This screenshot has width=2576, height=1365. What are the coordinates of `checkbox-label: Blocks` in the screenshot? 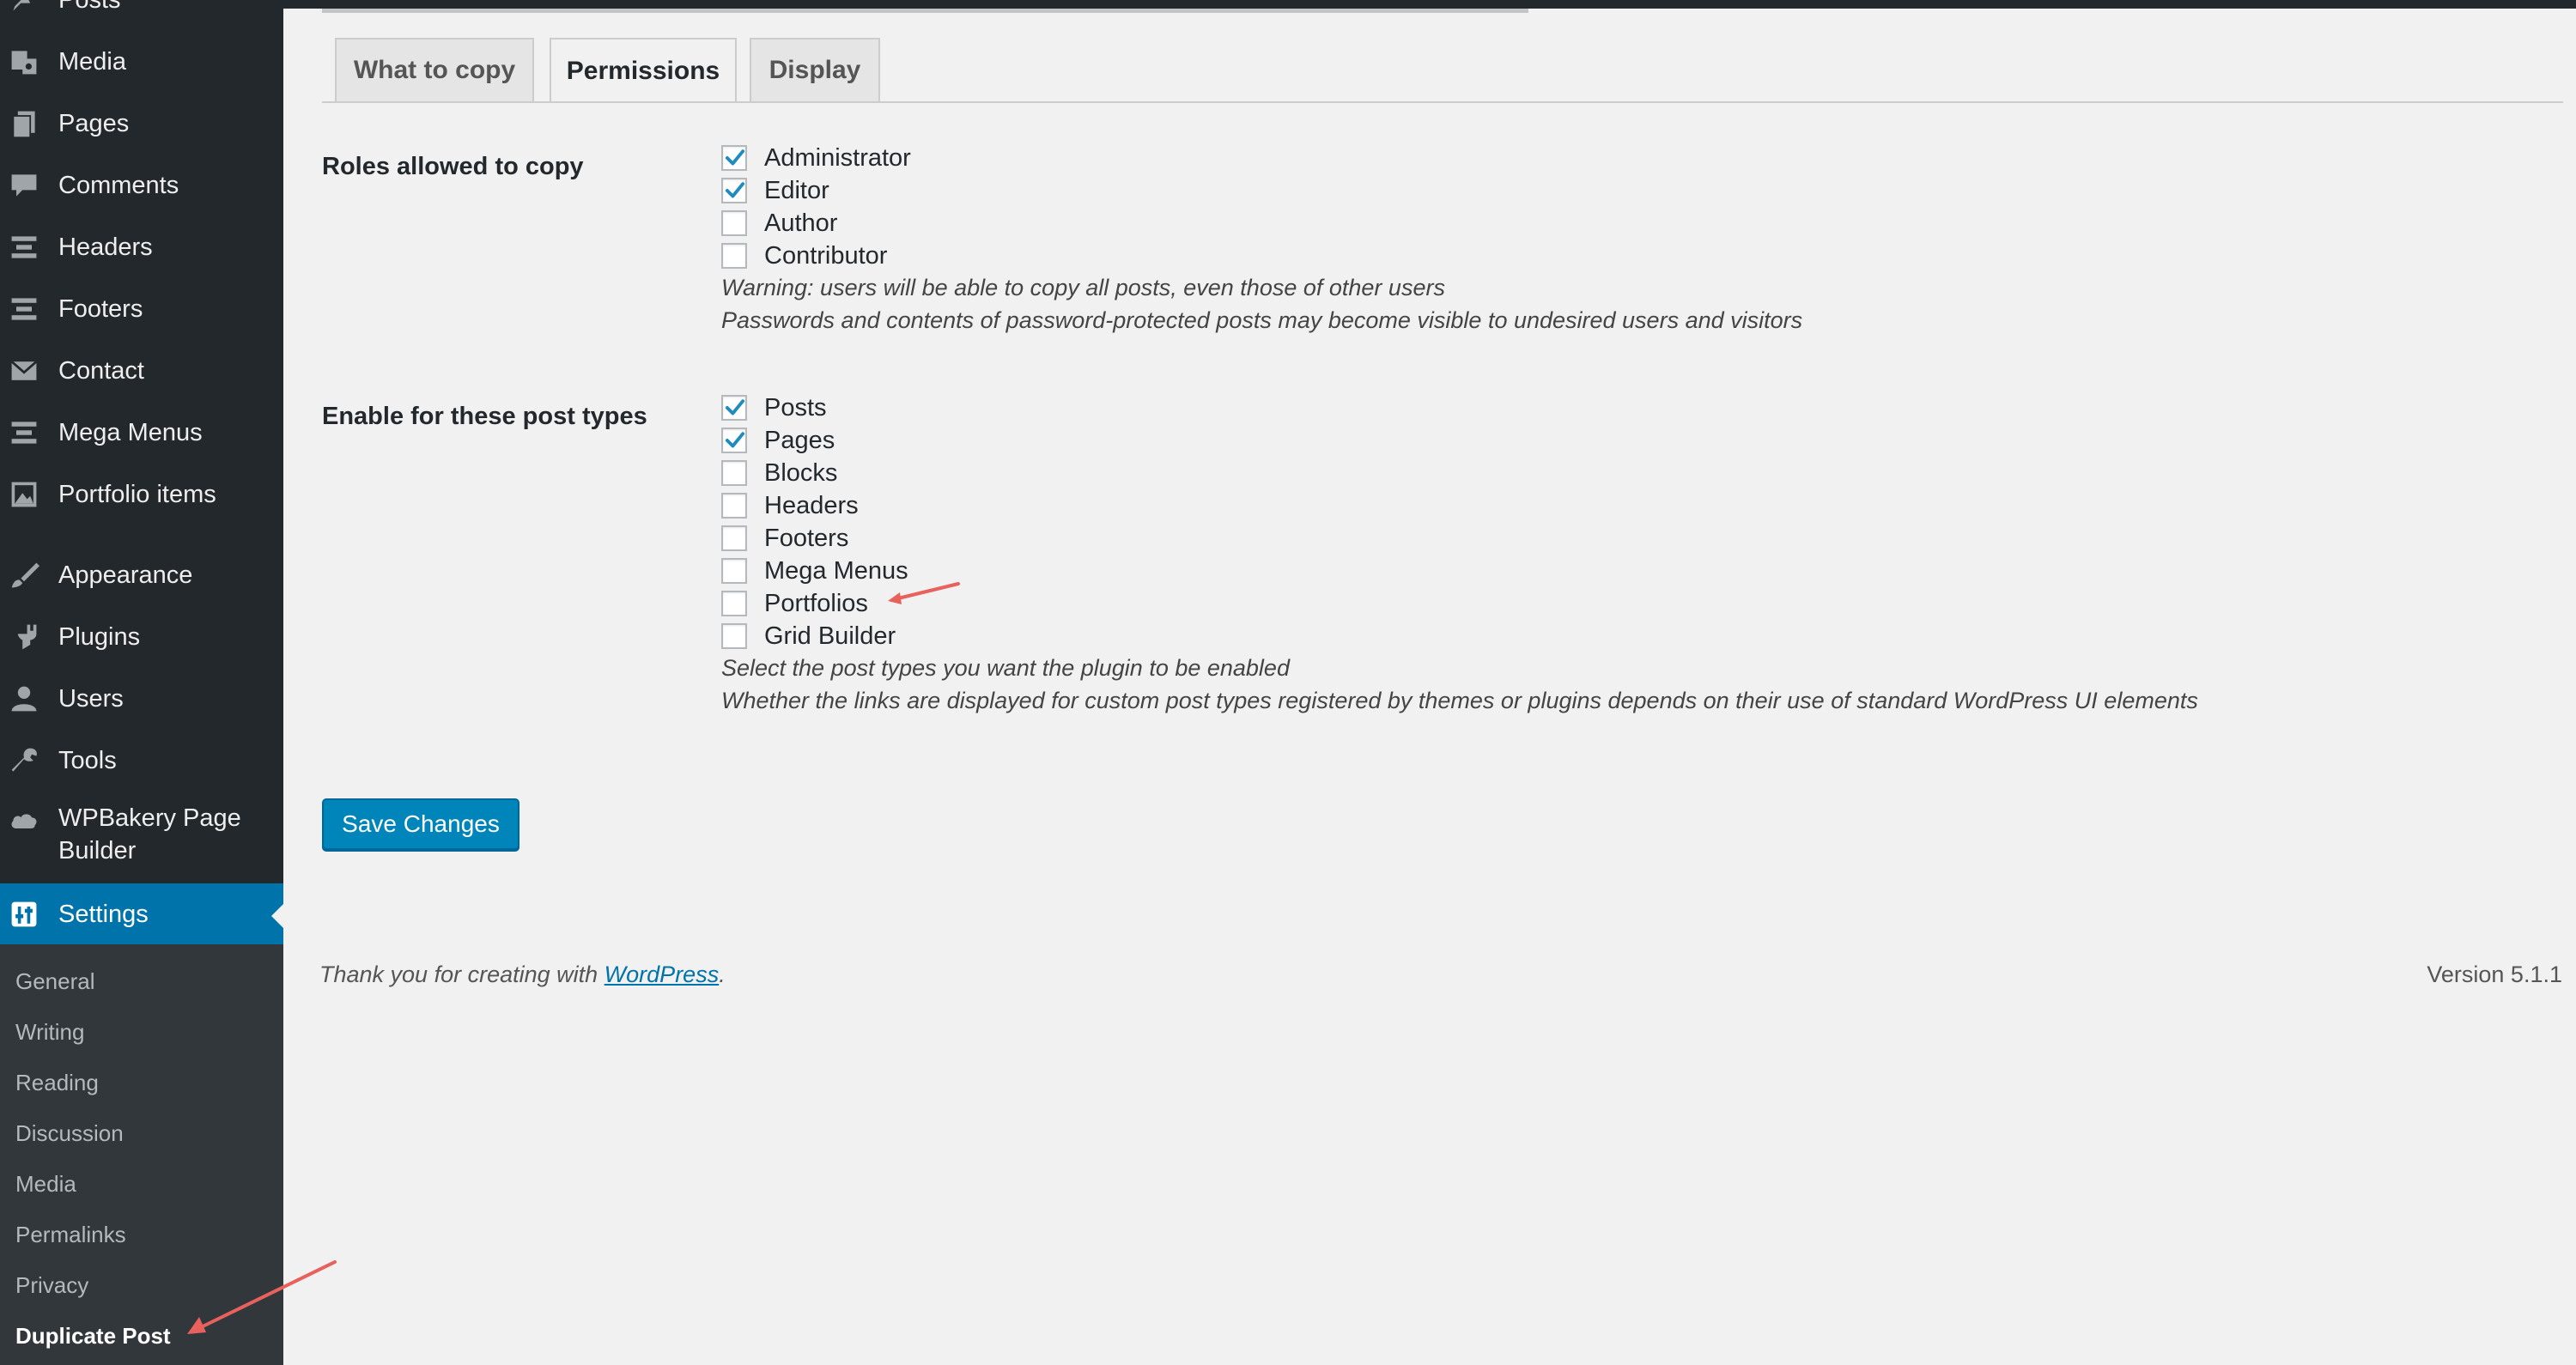 It's located at (801, 473).